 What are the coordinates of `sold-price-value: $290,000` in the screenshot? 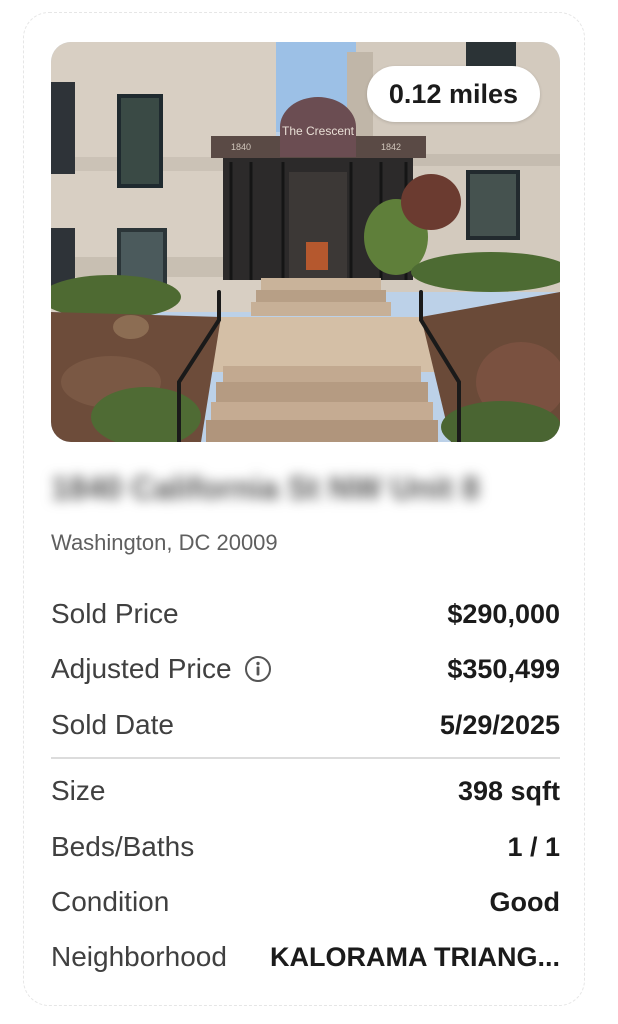 It's located at (503, 613).